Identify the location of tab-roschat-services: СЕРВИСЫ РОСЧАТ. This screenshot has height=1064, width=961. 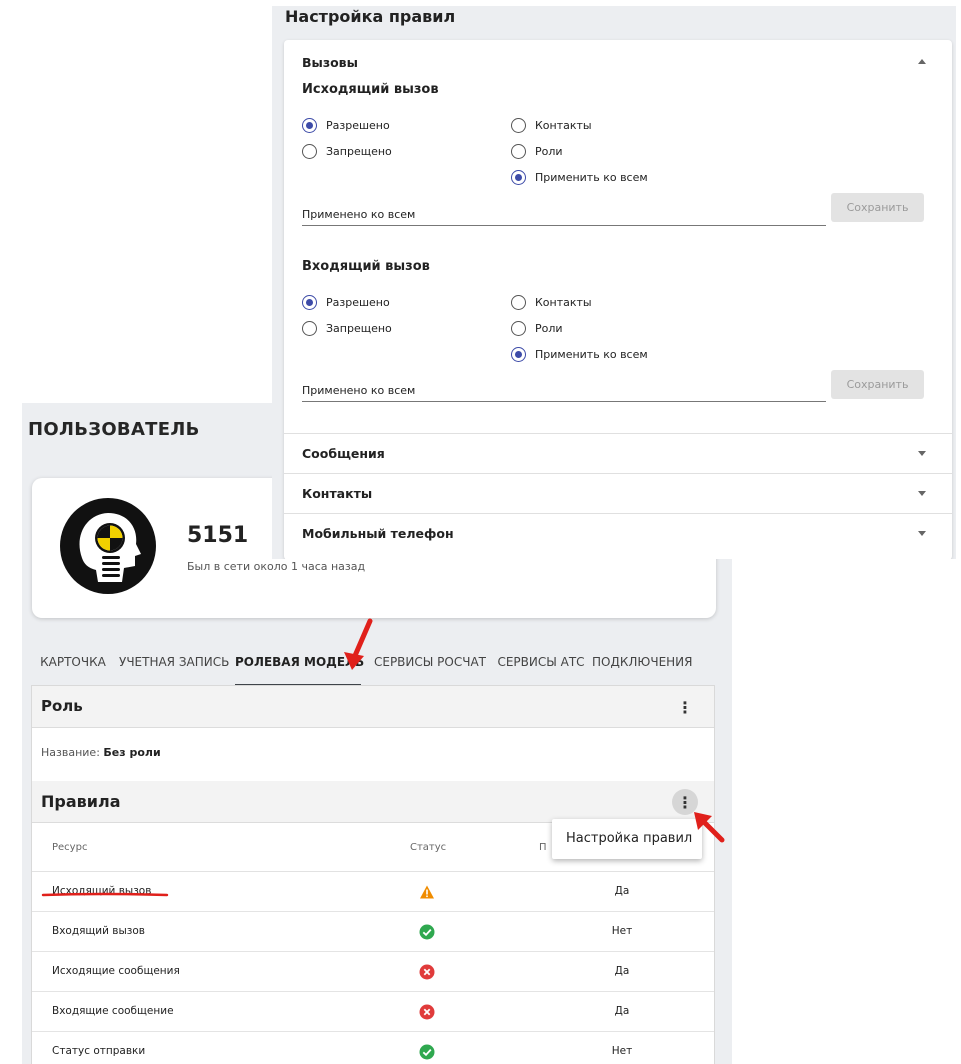
(430, 666).